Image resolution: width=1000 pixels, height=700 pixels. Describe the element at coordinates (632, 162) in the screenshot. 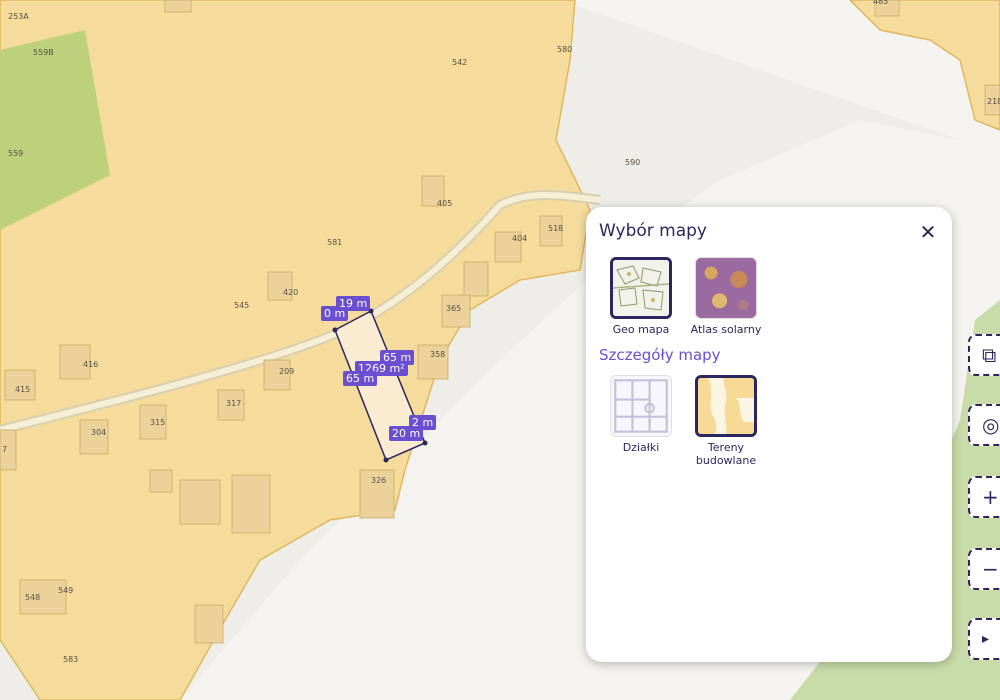

I see `plot-number-label: 590` at that location.